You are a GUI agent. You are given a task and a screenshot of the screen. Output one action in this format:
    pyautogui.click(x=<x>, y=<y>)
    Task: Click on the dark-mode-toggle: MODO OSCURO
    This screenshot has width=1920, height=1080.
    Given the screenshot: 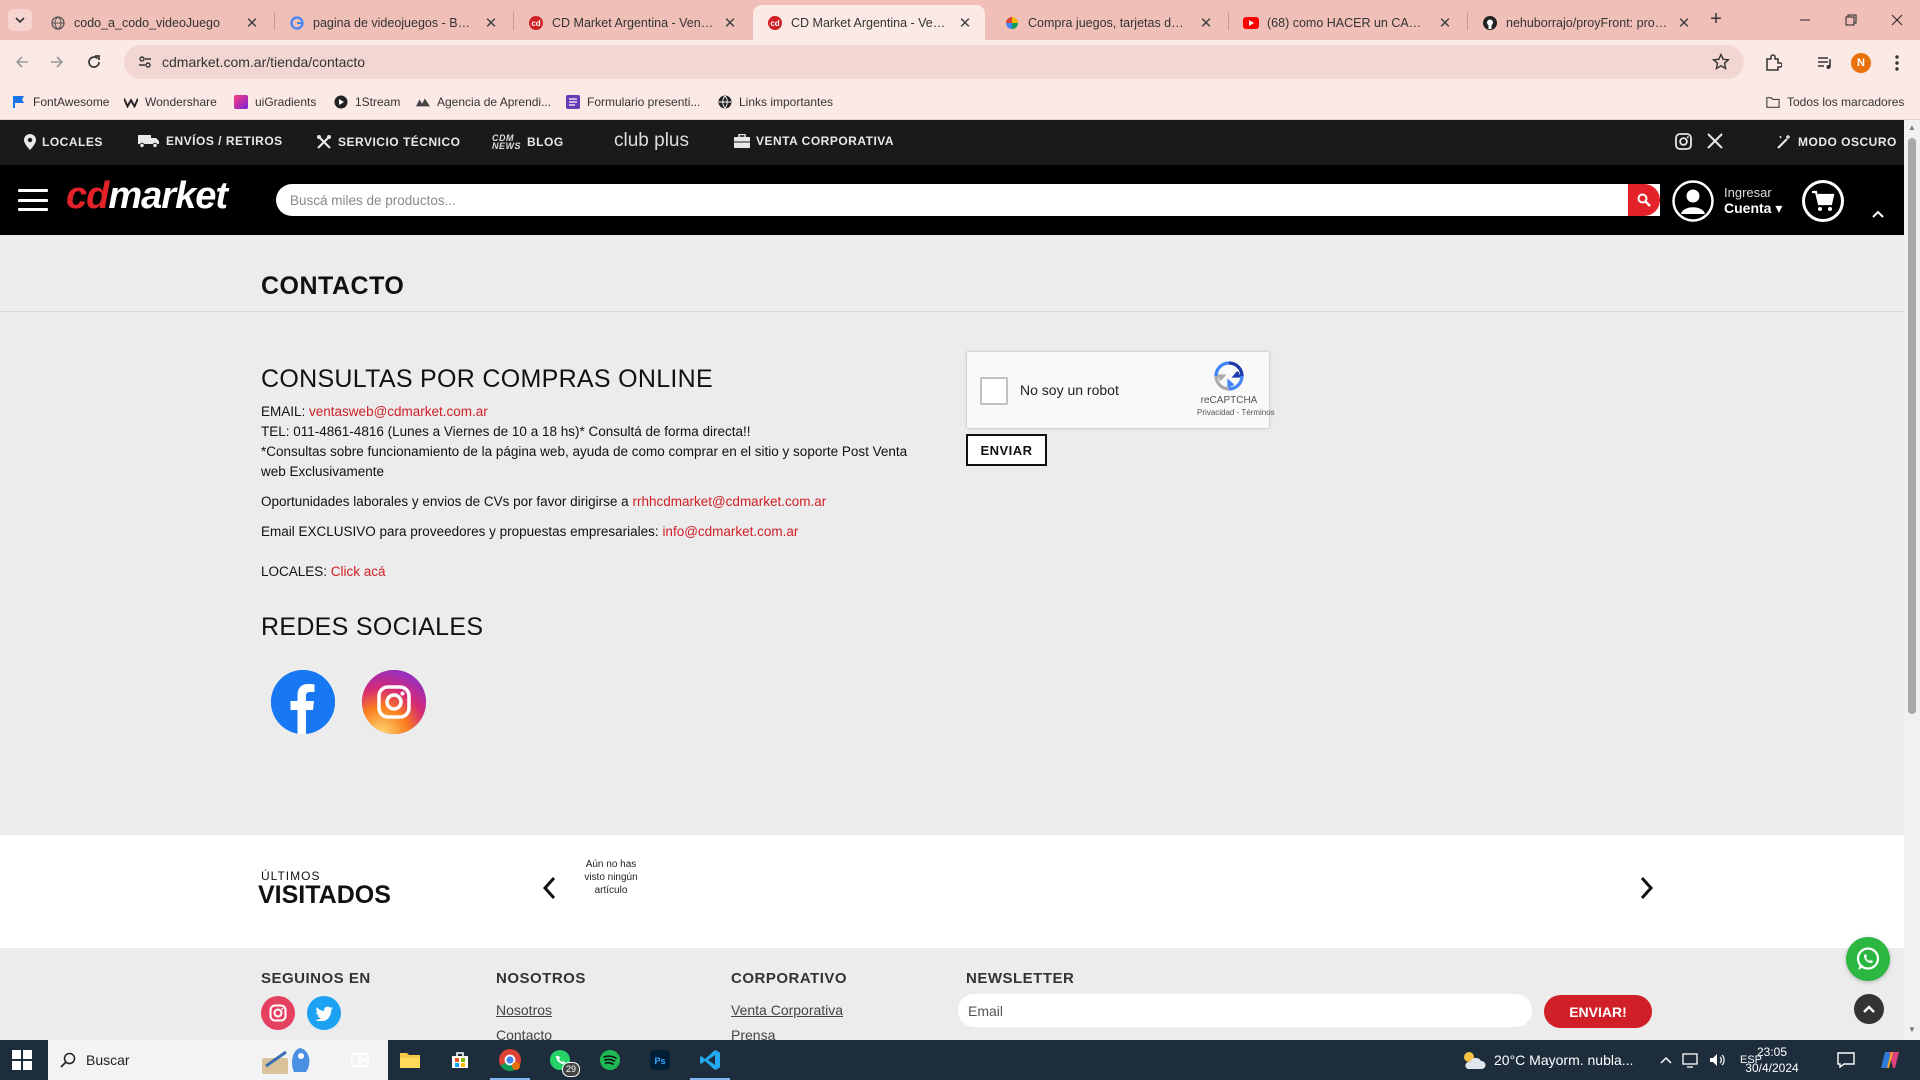 What is the action you would take?
    pyautogui.click(x=1836, y=142)
    